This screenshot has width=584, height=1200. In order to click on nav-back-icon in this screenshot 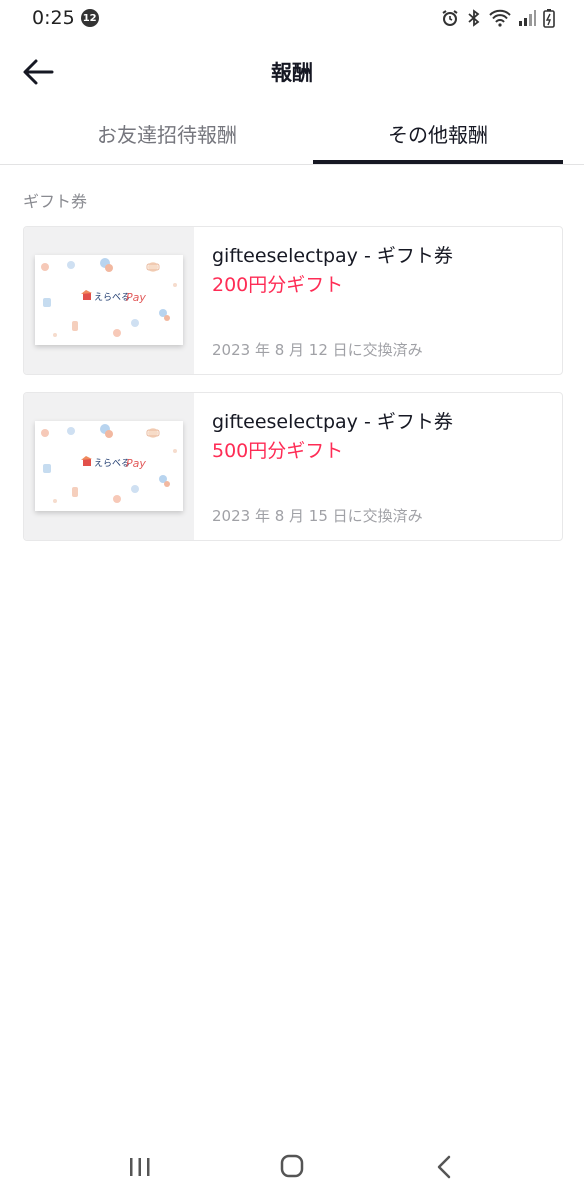, I will do `click(445, 1170)`.